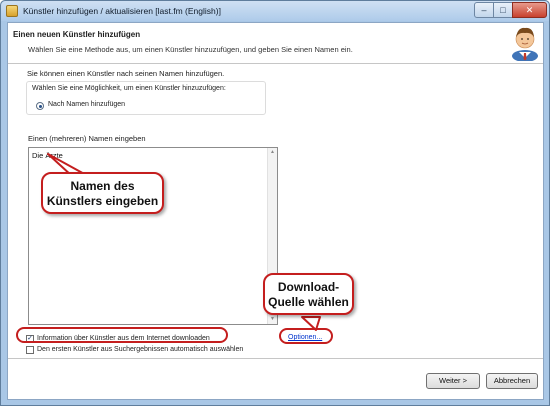 This screenshot has width=550, height=406. What do you see at coordinates (308, 287) in the screenshot?
I see `download-callout-line1: Download-` at bounding box center [308, 287].